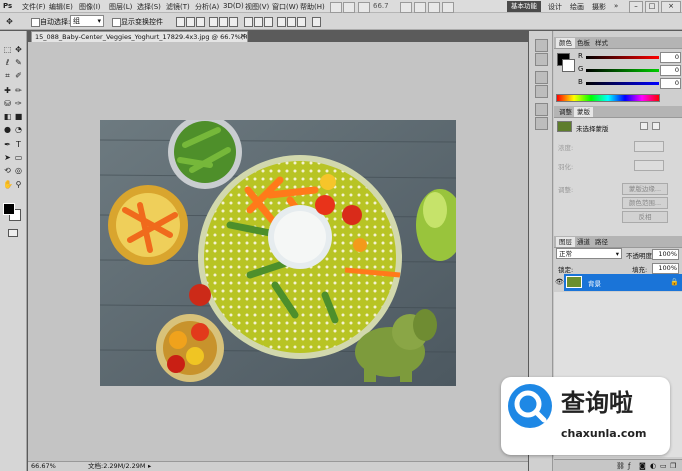 The height and width of the screenshot is (471, 682). I want to click on quick-mask-icon, so click(13, 233).